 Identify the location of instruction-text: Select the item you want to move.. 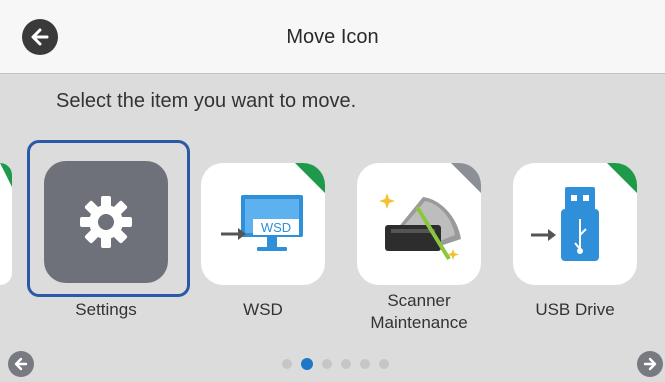
(206, 101).